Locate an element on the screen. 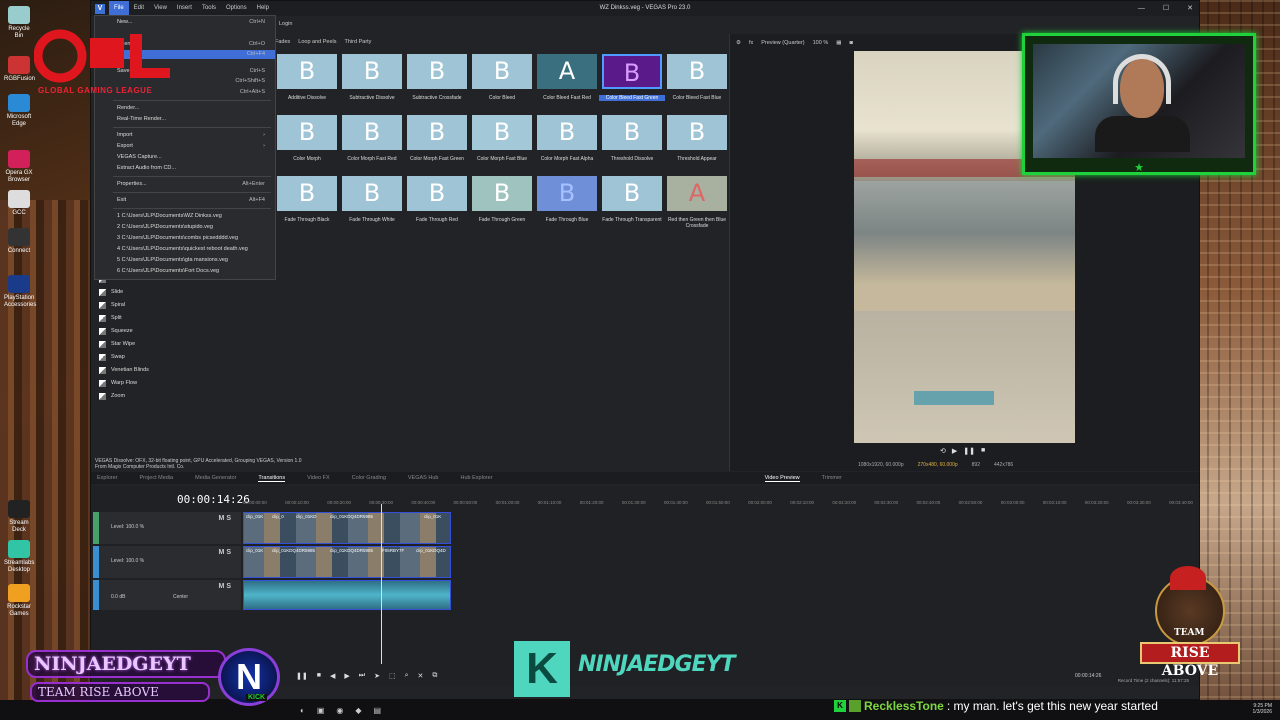  track-header-video-1: M S Level: 100.0 % is located at coordinates (167, 528).